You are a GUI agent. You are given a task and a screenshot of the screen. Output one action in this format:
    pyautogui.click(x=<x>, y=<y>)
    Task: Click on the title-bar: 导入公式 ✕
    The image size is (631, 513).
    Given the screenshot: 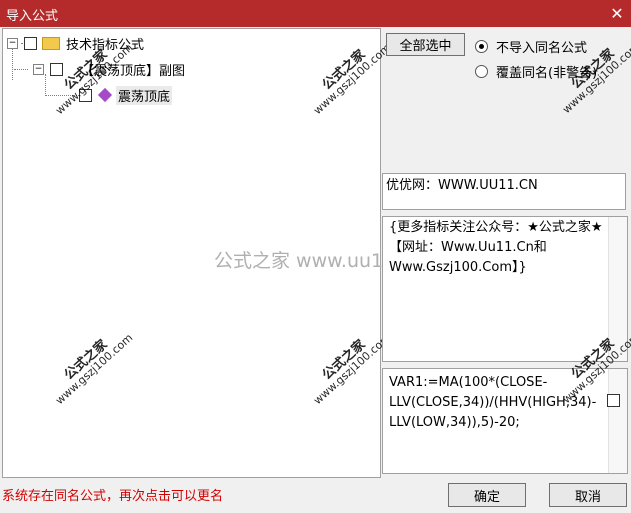 What is the action you would take?
    pyautogui.click(x=315, y=13)
    